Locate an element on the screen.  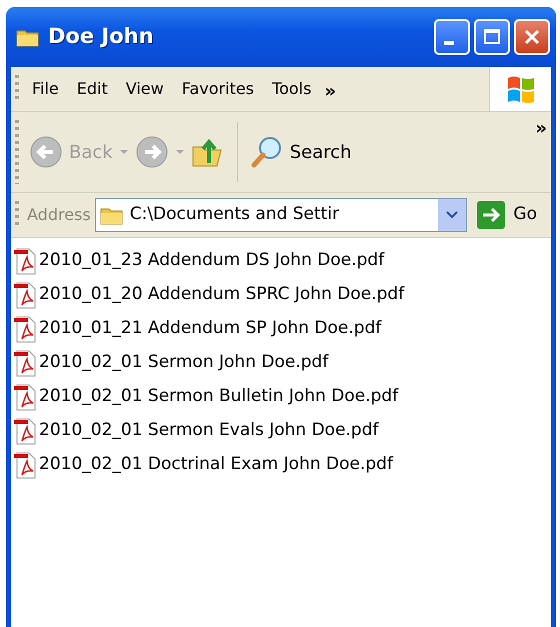
go-button: Go is located at coordinates (507, 215).